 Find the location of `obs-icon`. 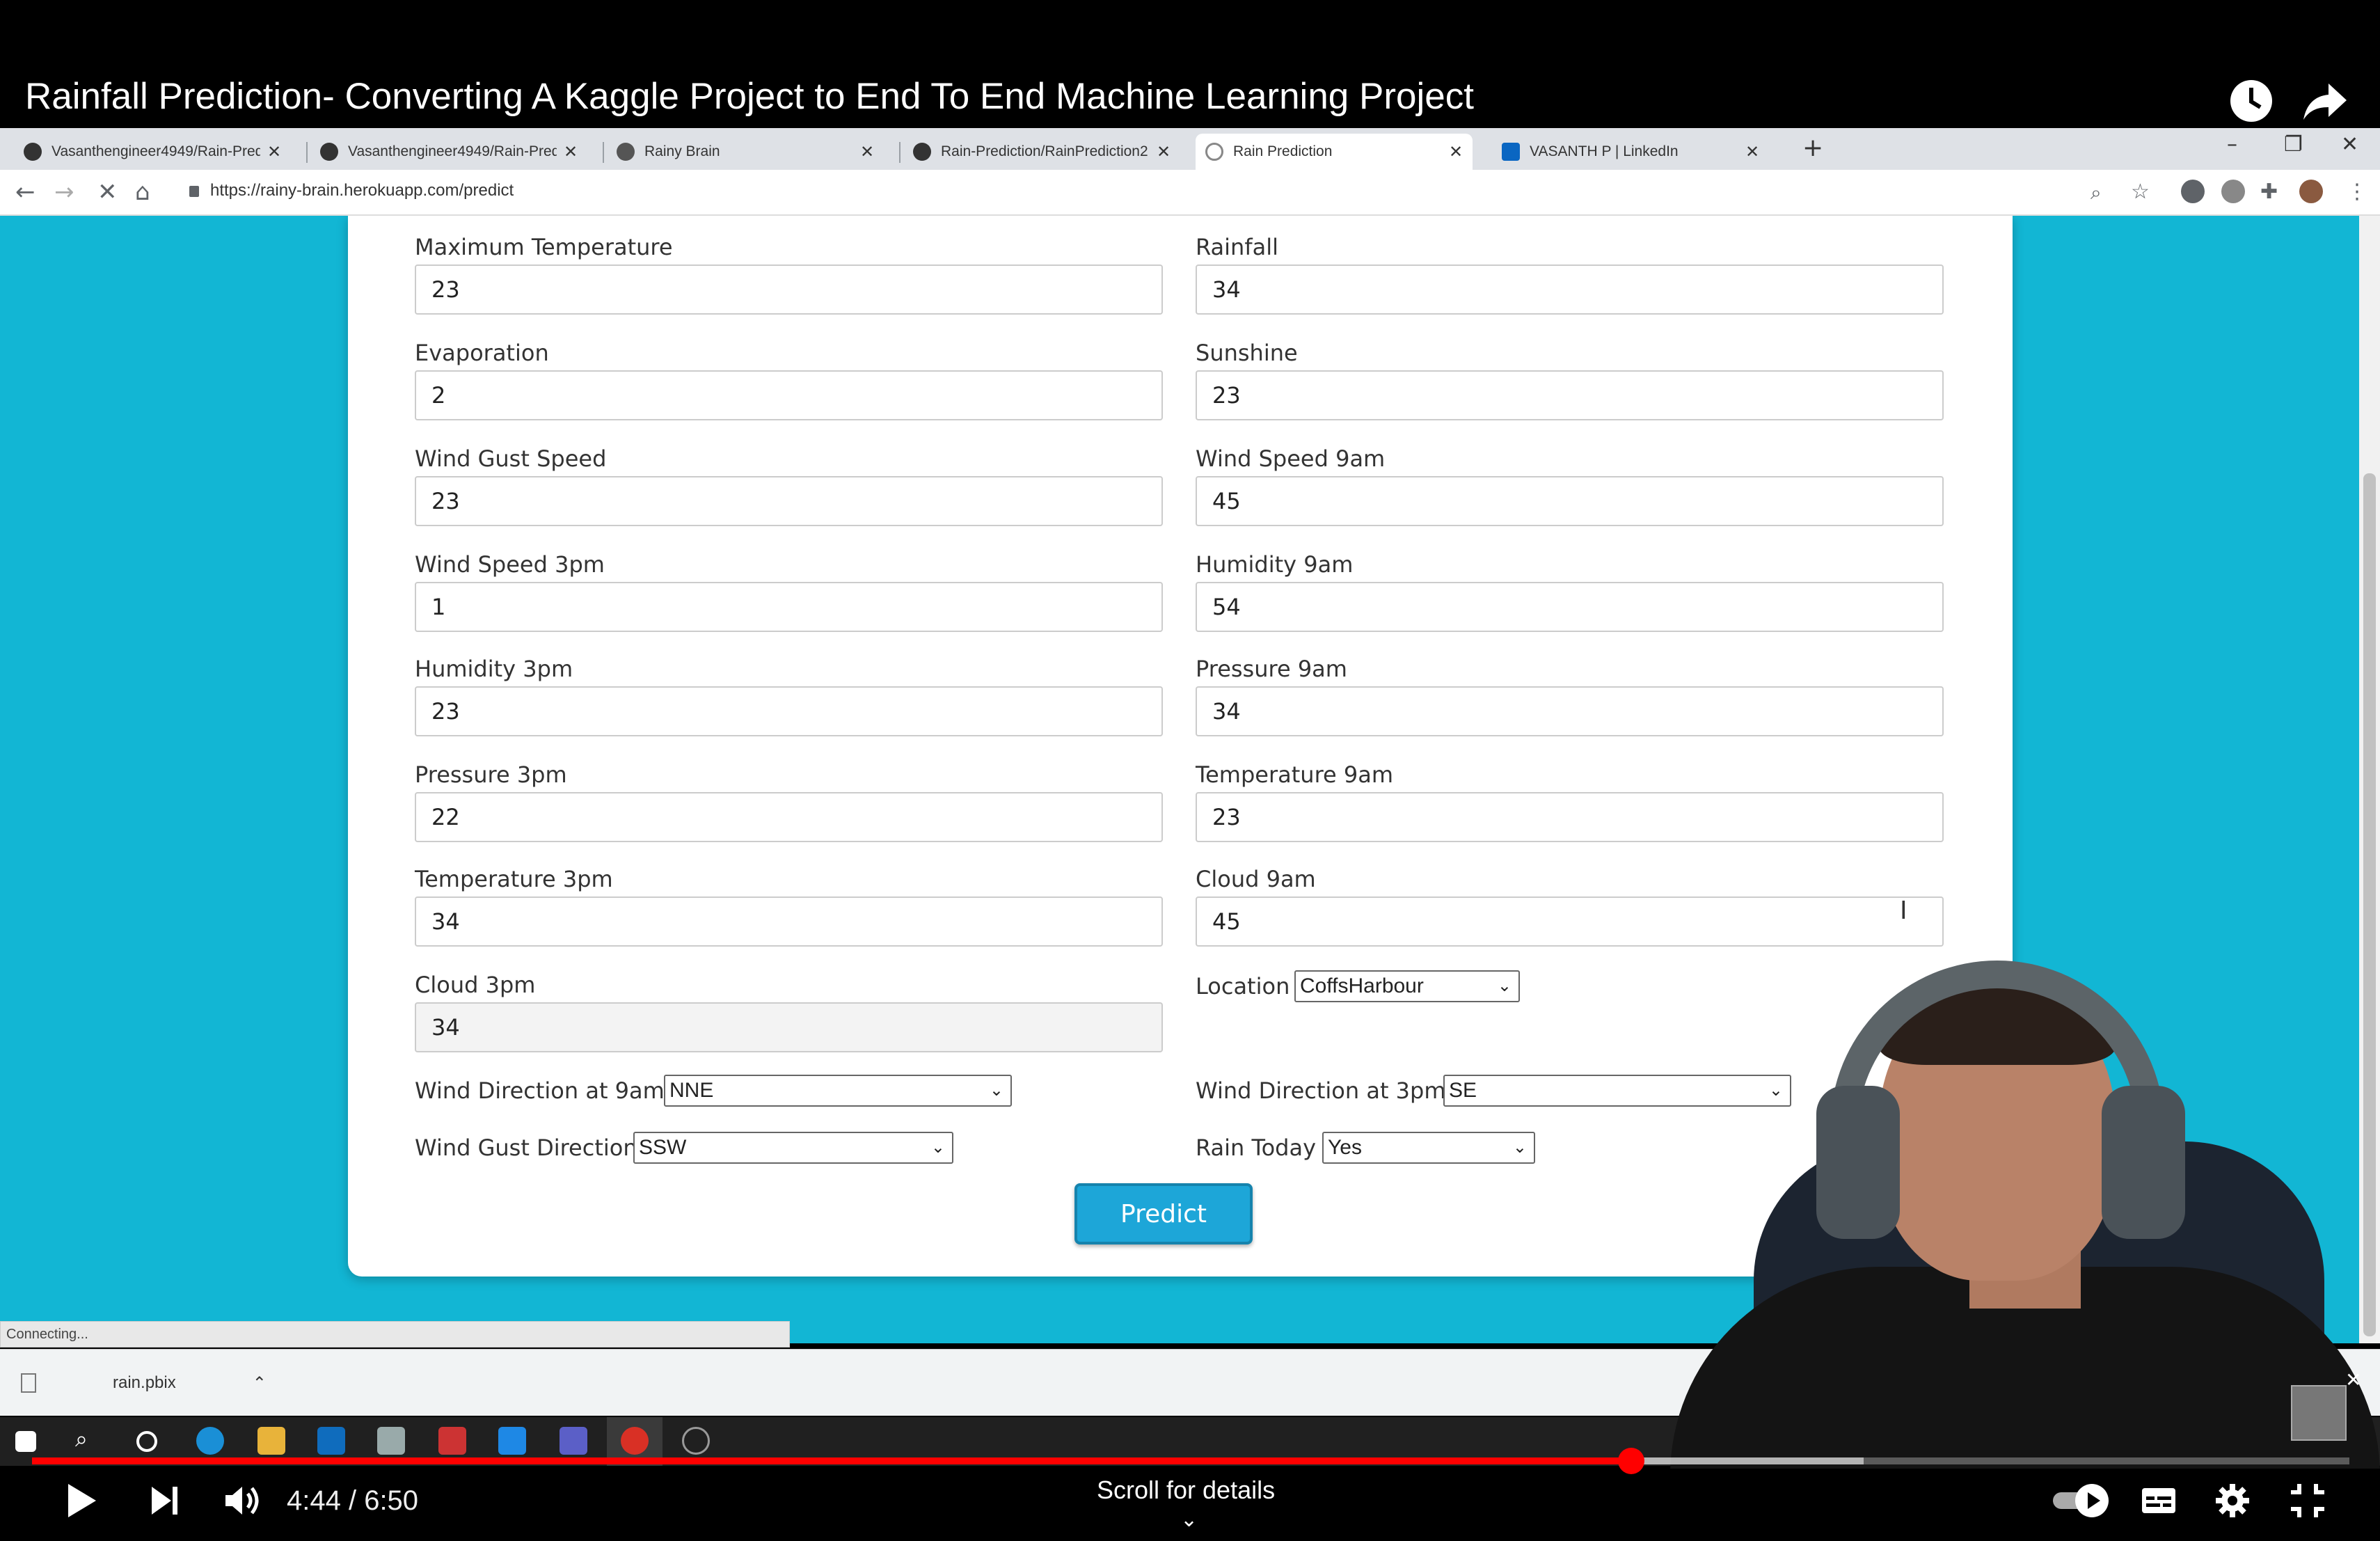

obs-icon is located at coordinates (696, 1441).